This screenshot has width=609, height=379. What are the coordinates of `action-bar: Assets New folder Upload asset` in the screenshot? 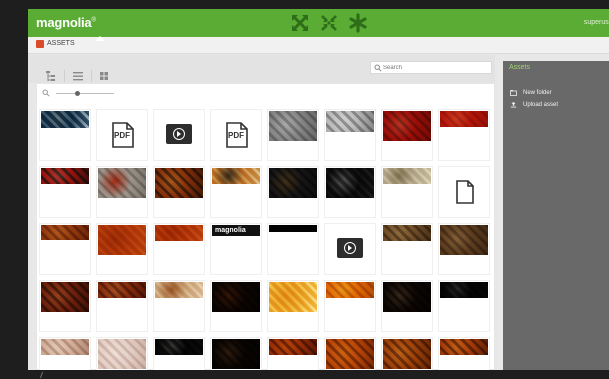 It's located at (556, 215).